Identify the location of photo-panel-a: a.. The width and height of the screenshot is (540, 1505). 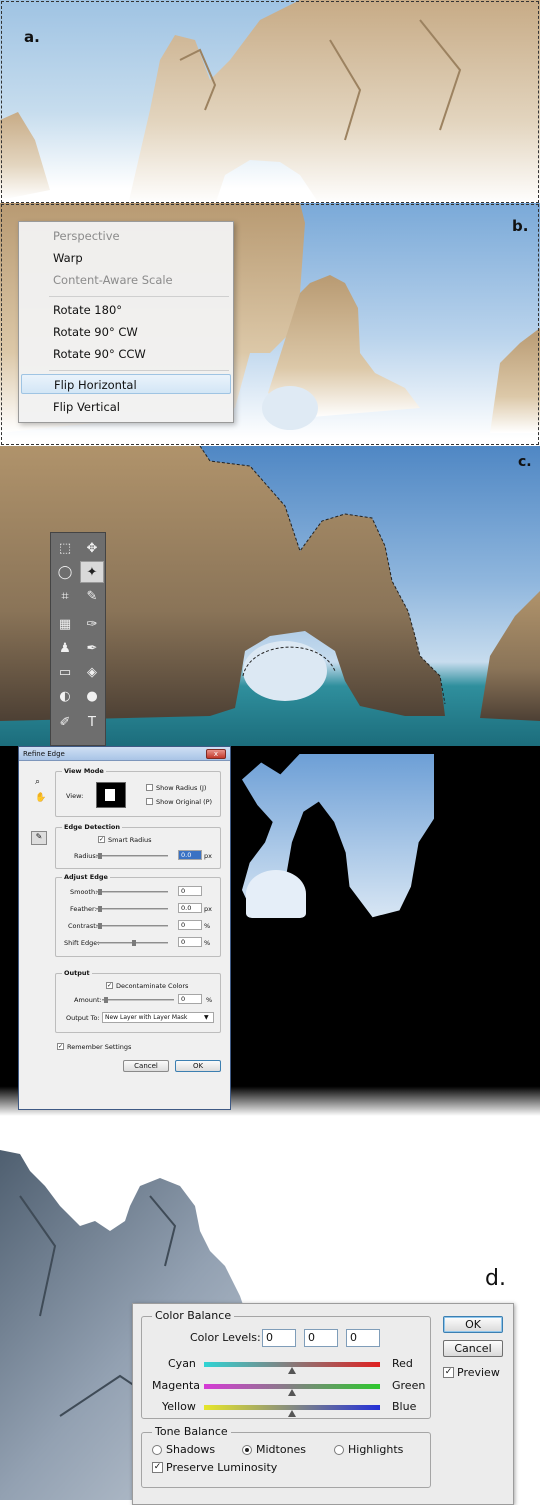
(270, 102).